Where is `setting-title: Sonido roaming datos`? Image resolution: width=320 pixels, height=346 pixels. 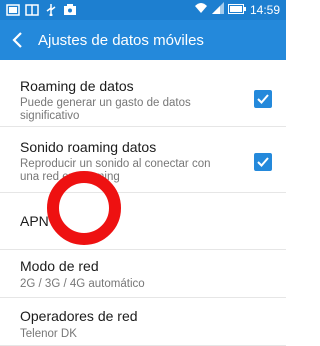 setting-title: Sonido roaming datos is located at coordinates (88, 147).